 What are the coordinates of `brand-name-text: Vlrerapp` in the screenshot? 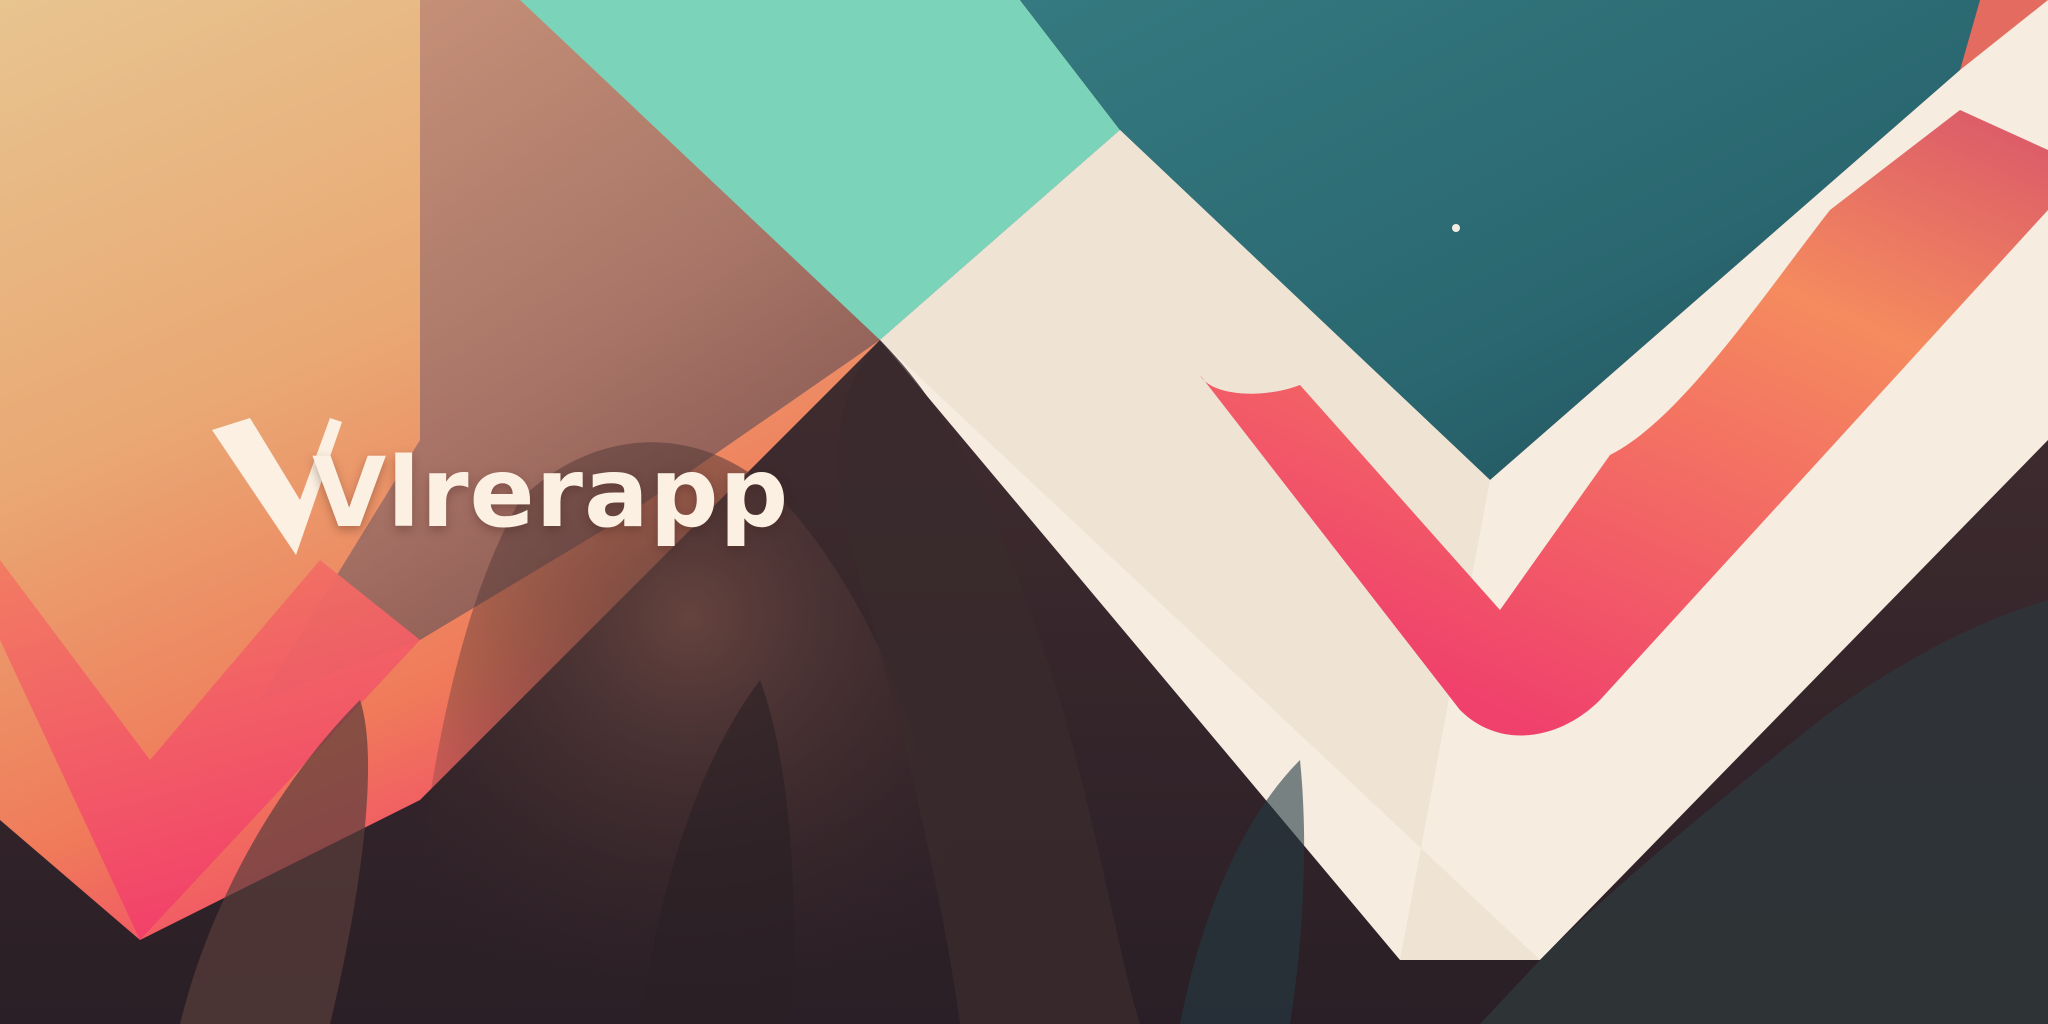 It's located at (551, 493).